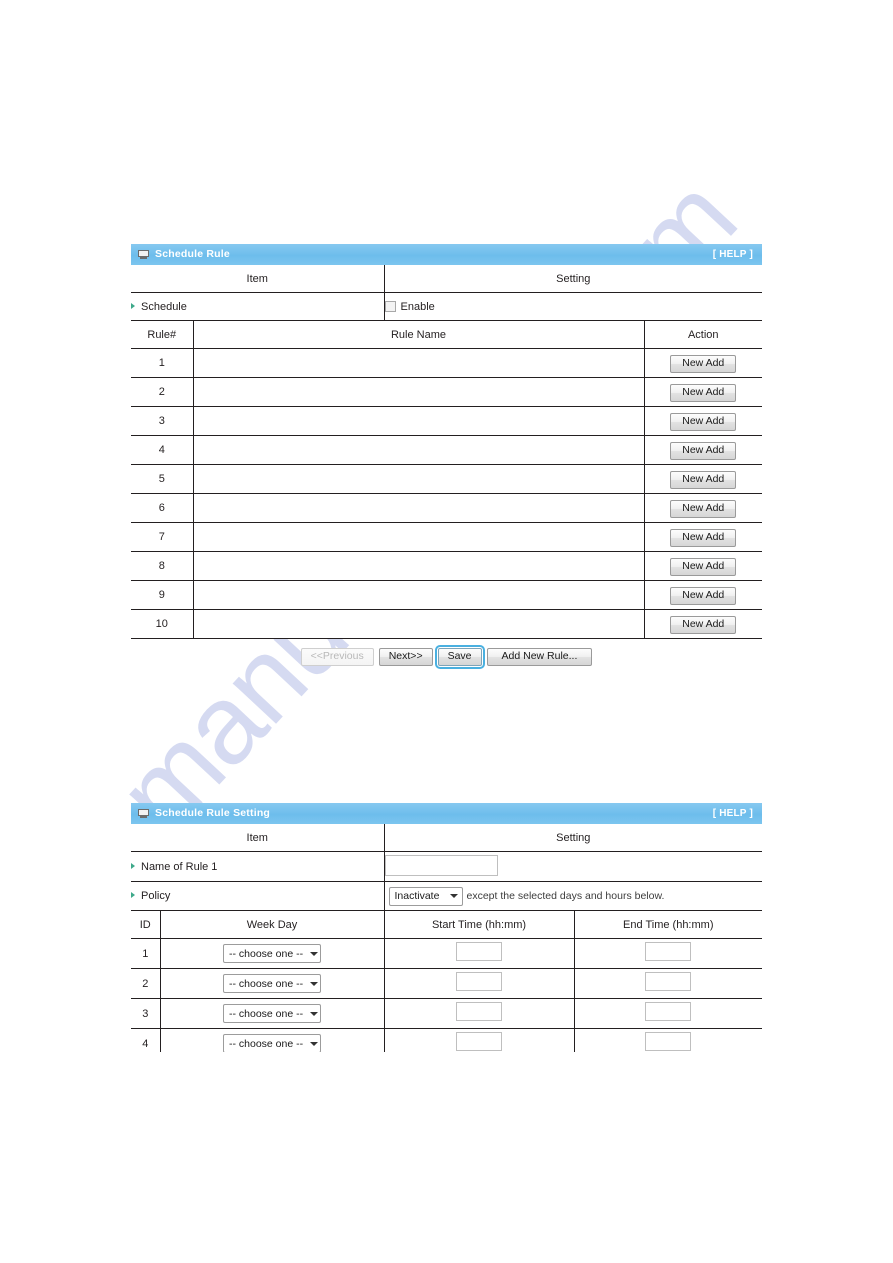 This screenshot has width=893, height=1263. I want to click on table-row: 2 -- choose one --, so click(446, 983).